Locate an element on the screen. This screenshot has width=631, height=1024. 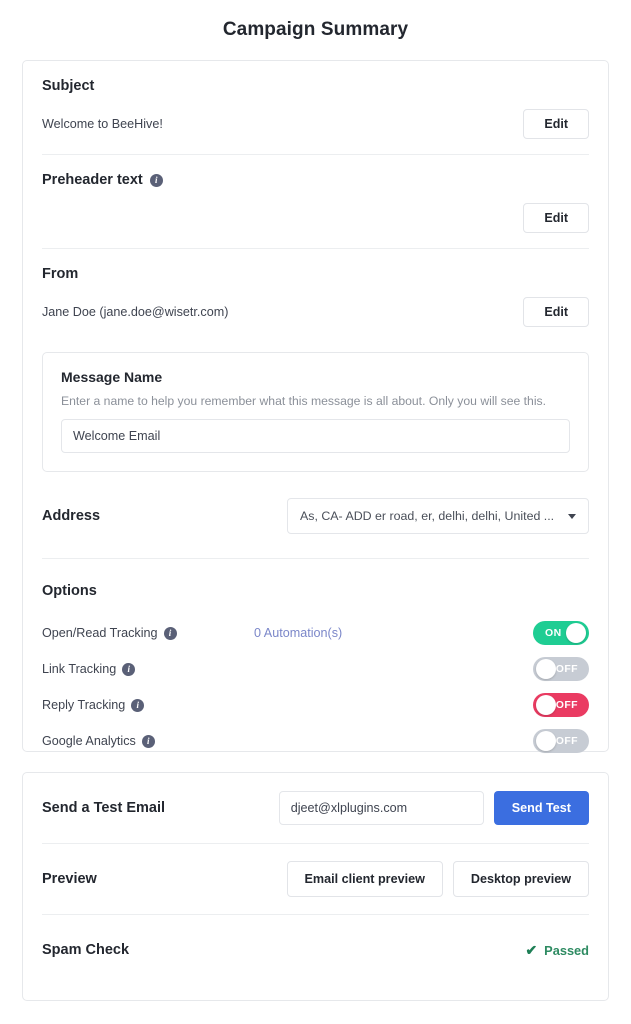
spam-check-row: Spam Check ✔ Passed is located at coordinates (315, 950).